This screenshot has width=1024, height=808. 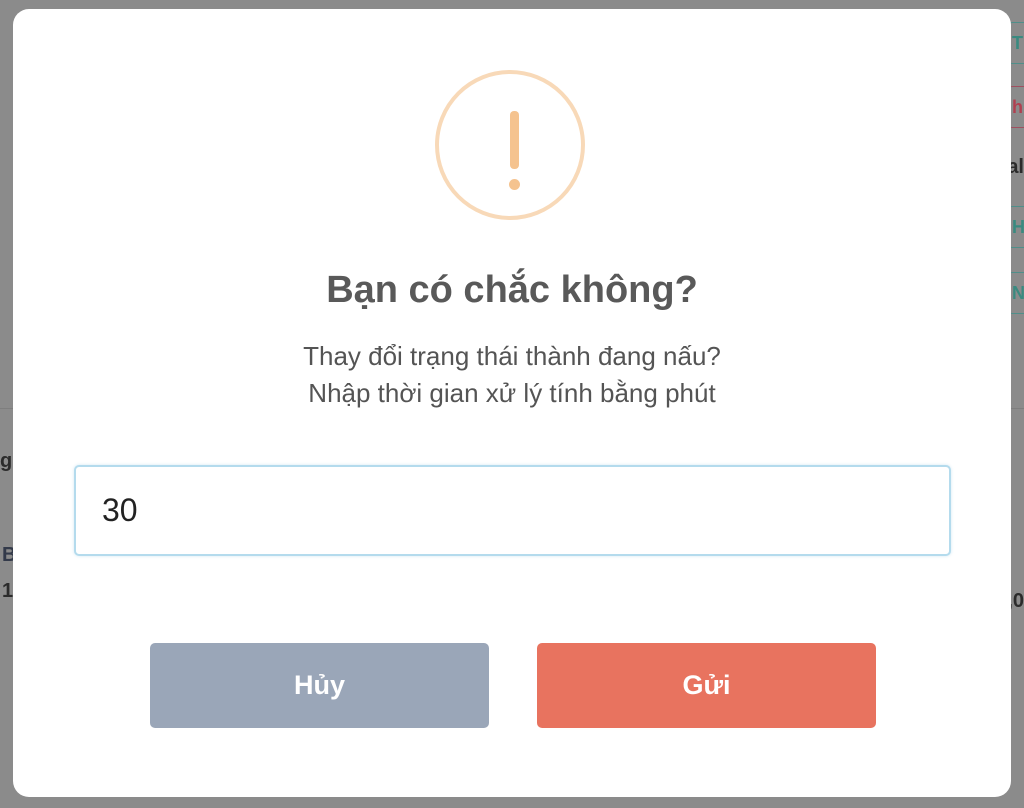 I want to click on background-tag-1: T, so click(x=1016, y=43).